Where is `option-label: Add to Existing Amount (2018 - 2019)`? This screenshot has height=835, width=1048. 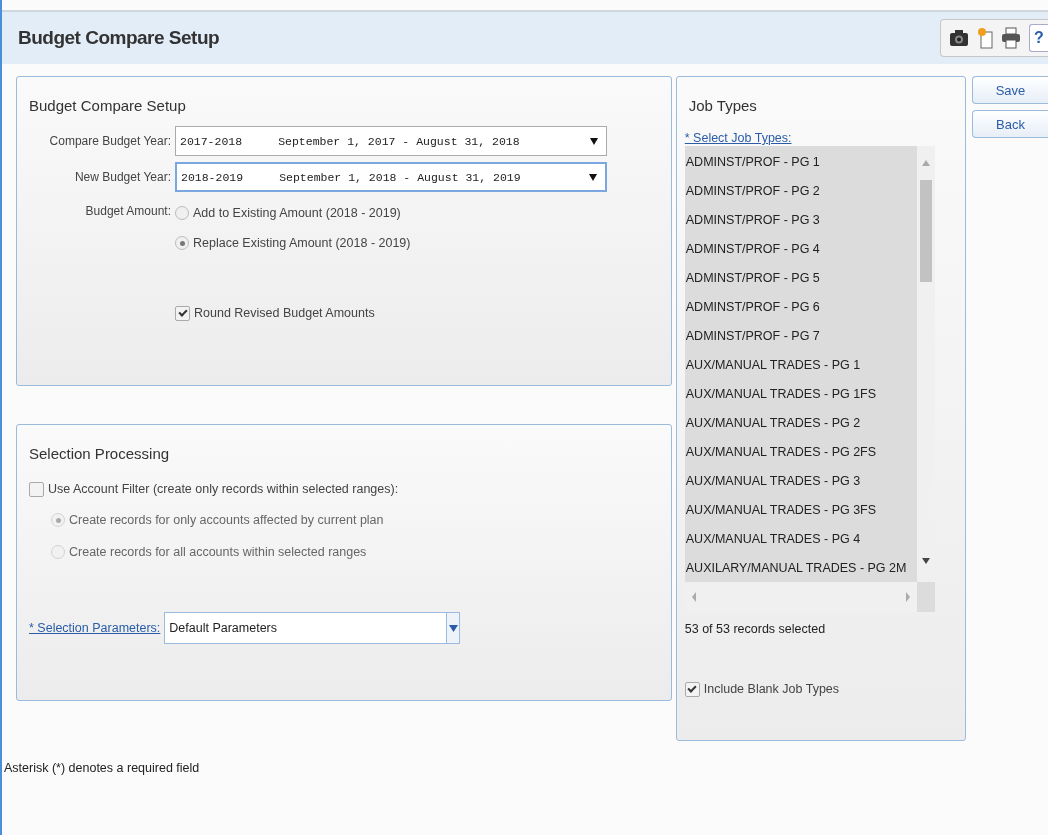 option-label: Add to Existing Amount (2018 - 2019) is located at coordinates (297, 213).